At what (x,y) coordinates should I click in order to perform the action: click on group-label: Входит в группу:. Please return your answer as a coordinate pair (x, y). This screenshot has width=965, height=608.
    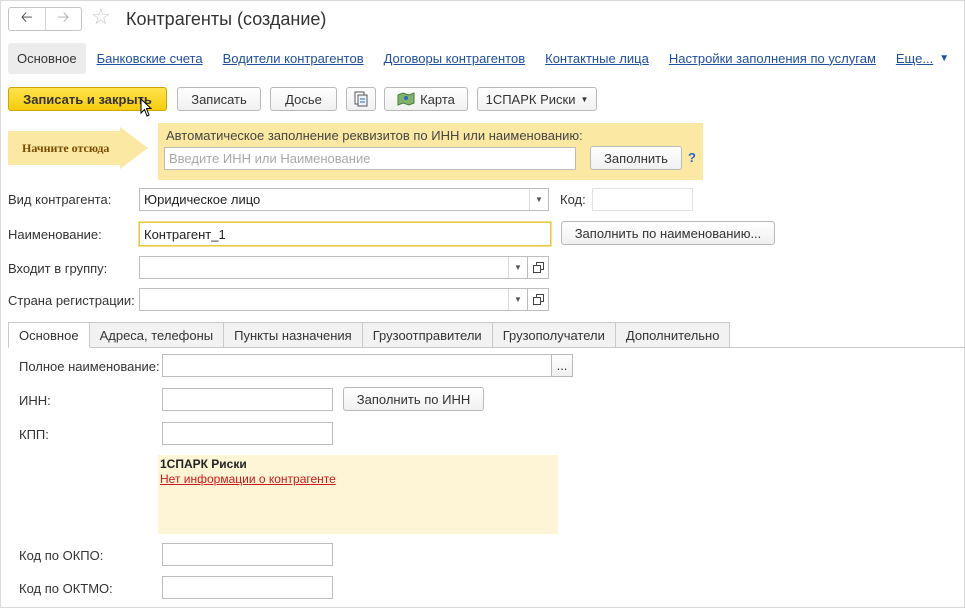
    Looking at the image, I should click on (58, 268).